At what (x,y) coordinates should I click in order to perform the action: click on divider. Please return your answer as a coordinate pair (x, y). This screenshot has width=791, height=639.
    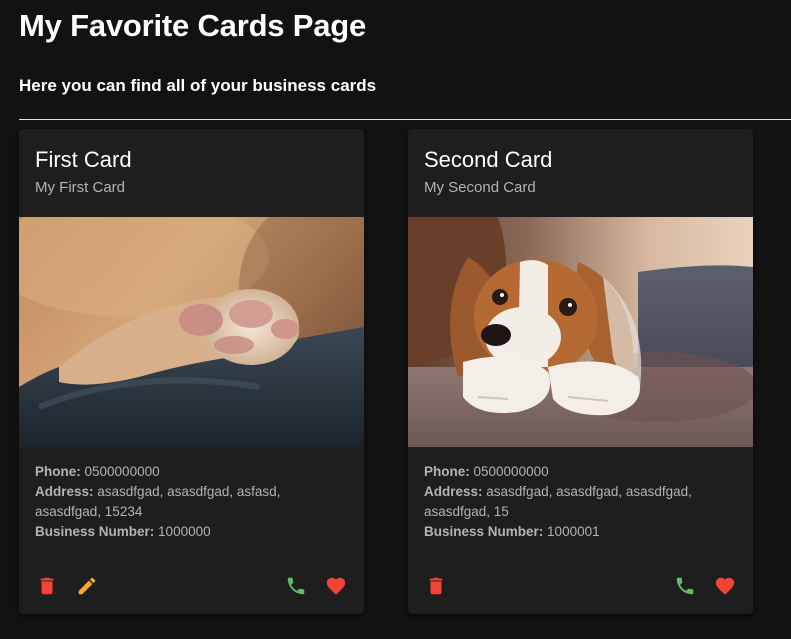
    Looking at the image, I should click on (405, 119).